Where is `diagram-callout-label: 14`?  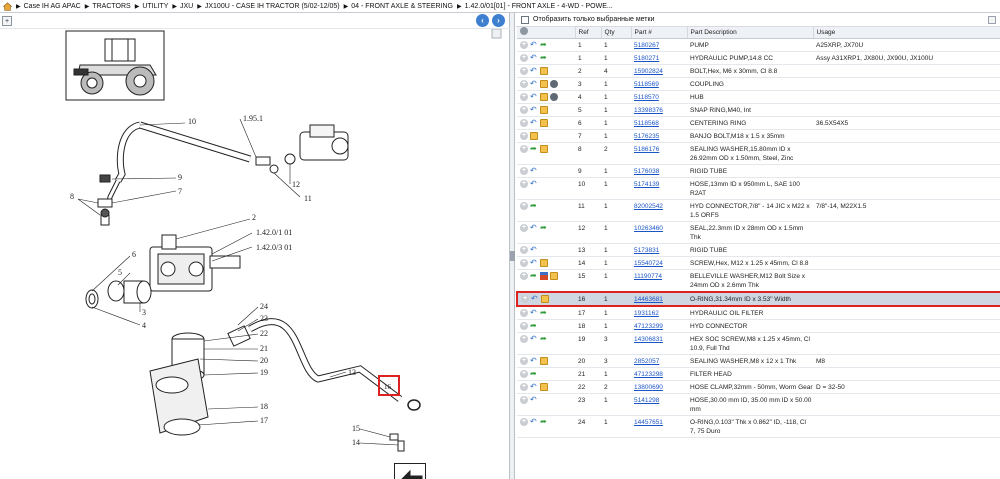 diagram-callout-label: 14 is located at coordinates (356, 442).